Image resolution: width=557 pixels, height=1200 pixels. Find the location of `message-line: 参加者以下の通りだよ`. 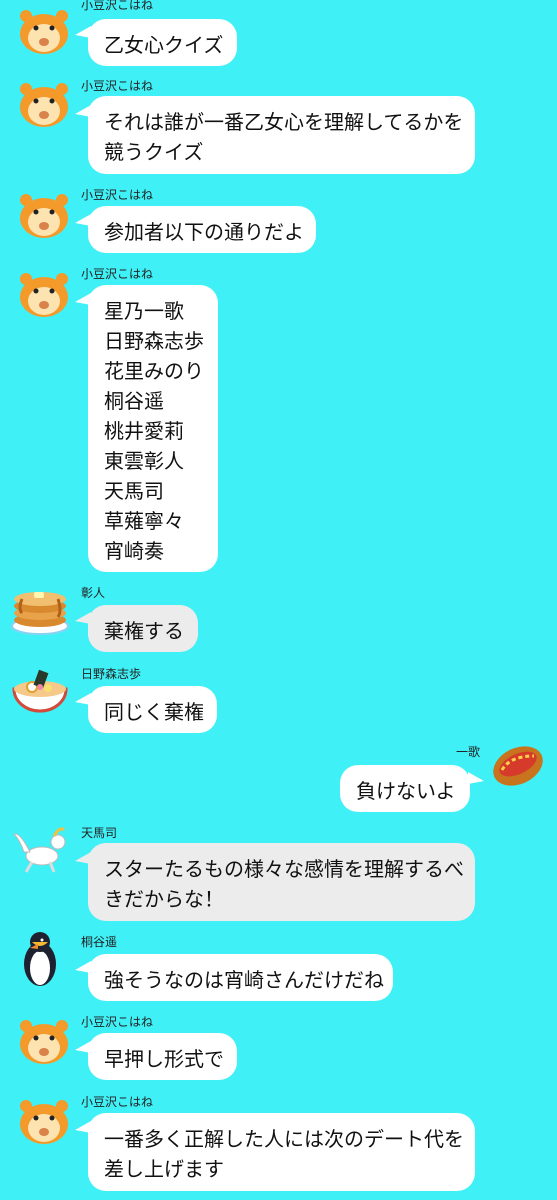

message-line: 参加者以下の通りだよ is located at coordinates (204, 232).